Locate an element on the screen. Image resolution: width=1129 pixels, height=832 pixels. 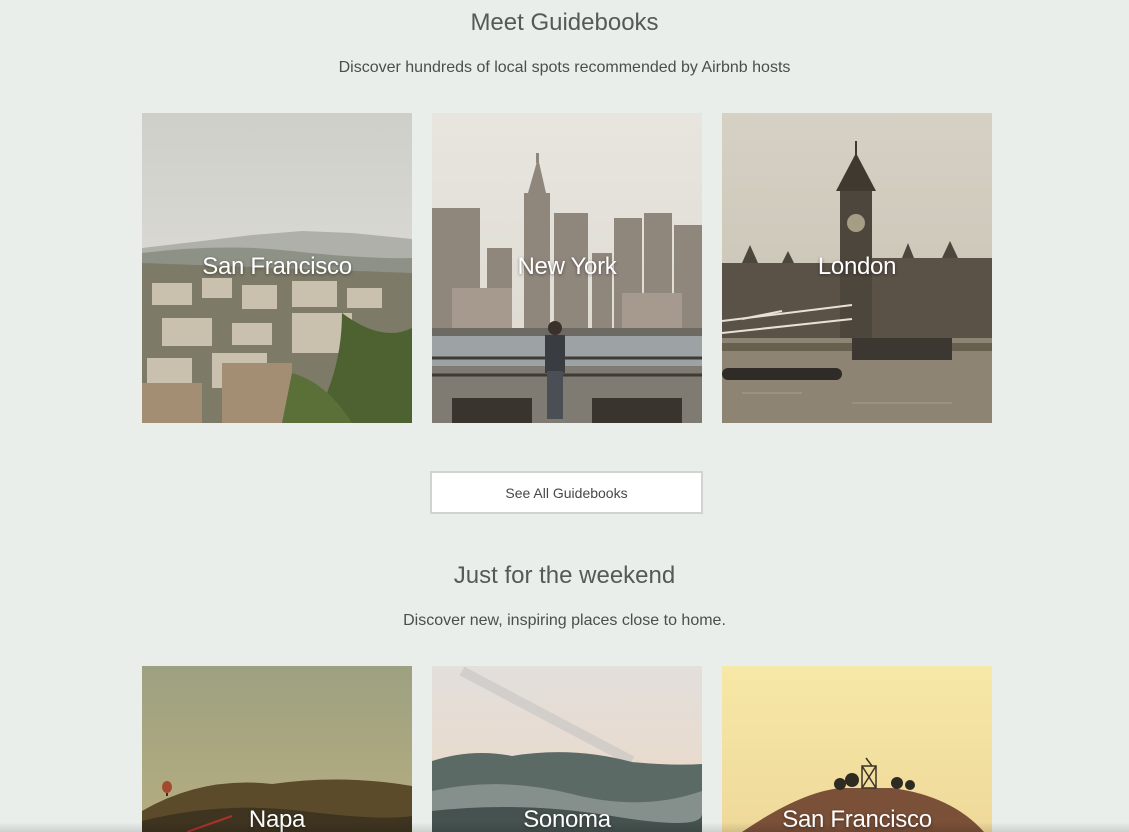
weekend-card-sonoma: Sonoma is located at coordinates (567, 749).